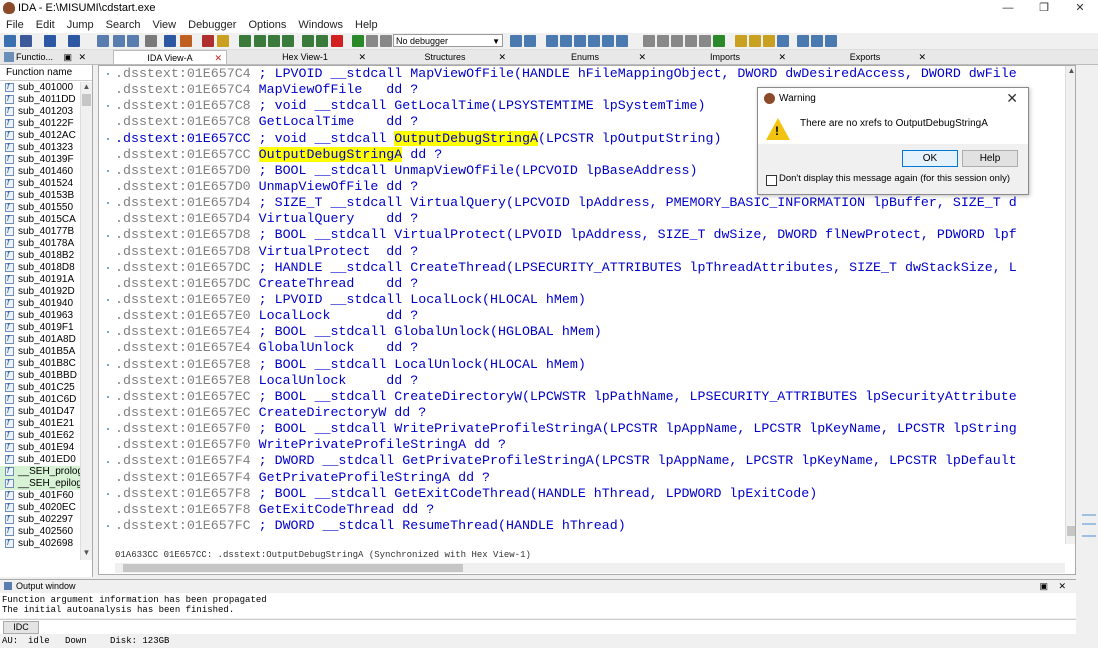 The width and height of the screenshot is (1098, 648). I want to click on undefine-icon, so click(322, 41).